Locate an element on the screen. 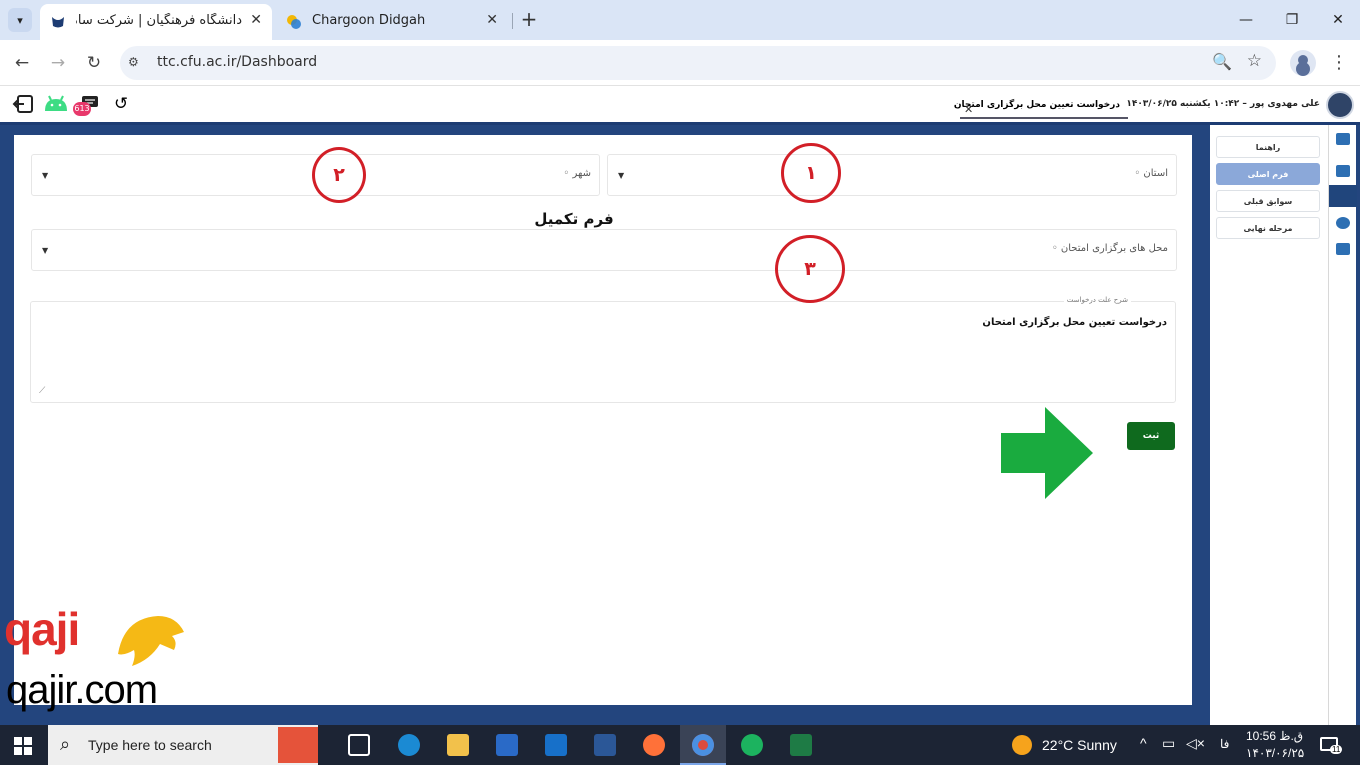  store-icon is located at coordinates (507, 745).